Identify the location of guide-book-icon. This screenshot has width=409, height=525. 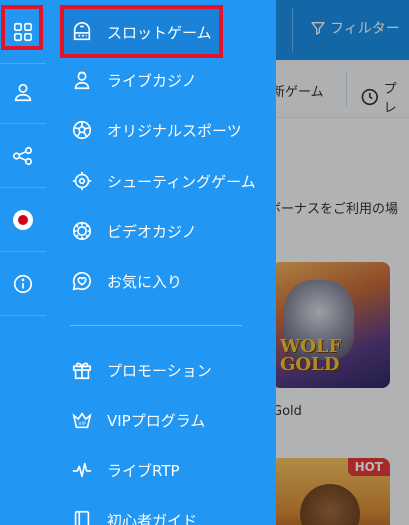
(82, 517).